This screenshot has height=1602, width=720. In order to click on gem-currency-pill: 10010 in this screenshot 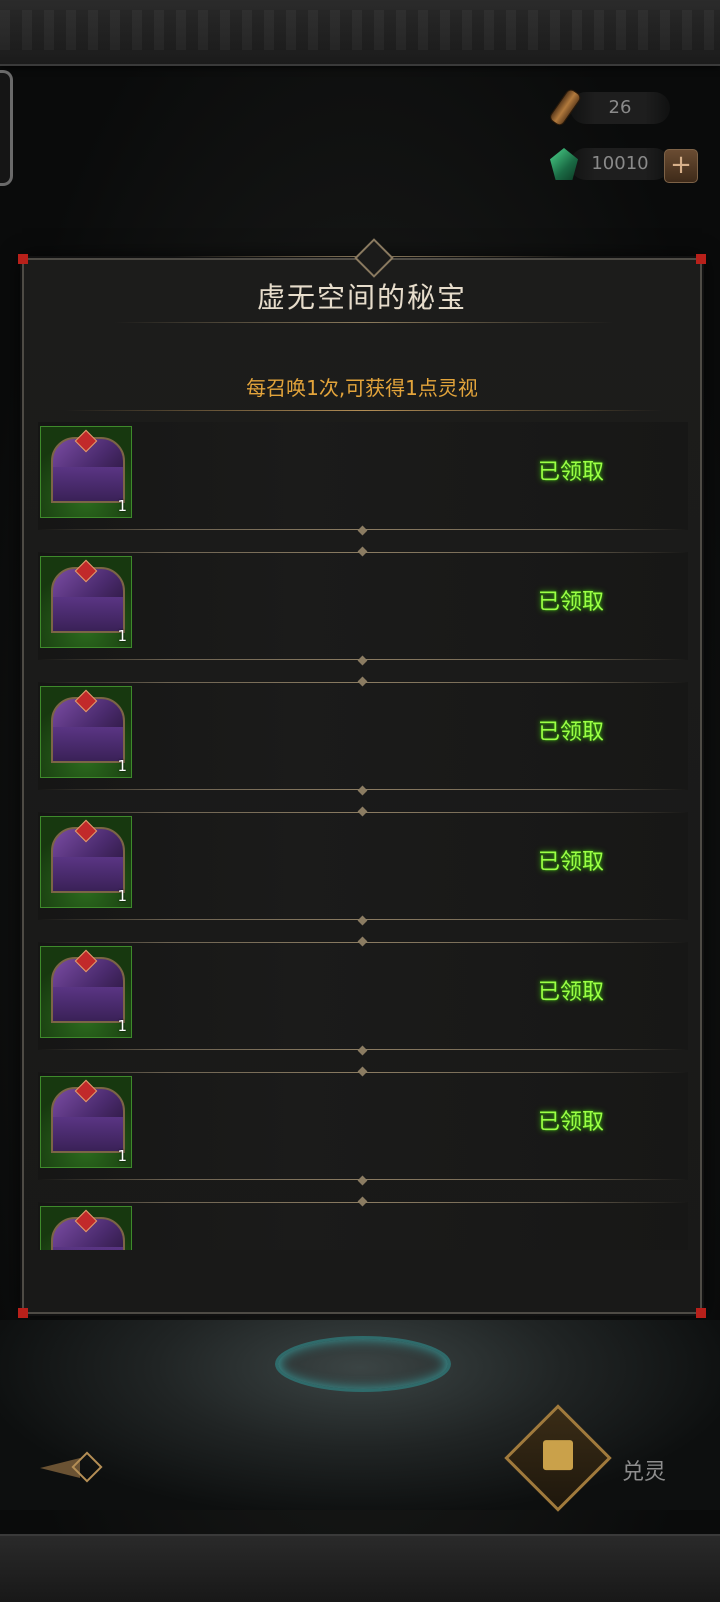, I will do `click(620, 164)`.